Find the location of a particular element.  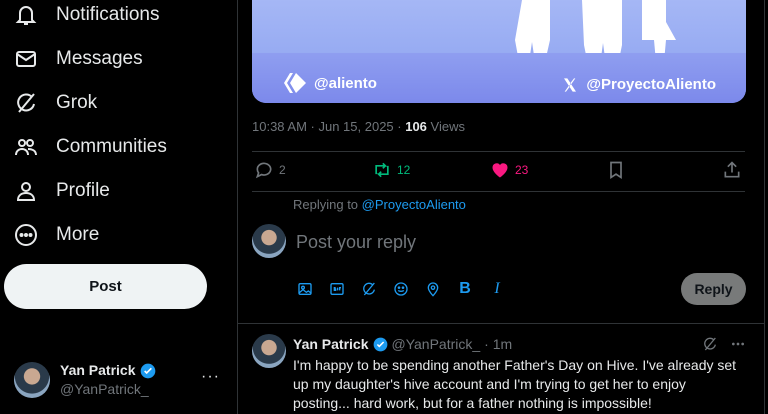

bell-icon is located at coordinates (26, 15).